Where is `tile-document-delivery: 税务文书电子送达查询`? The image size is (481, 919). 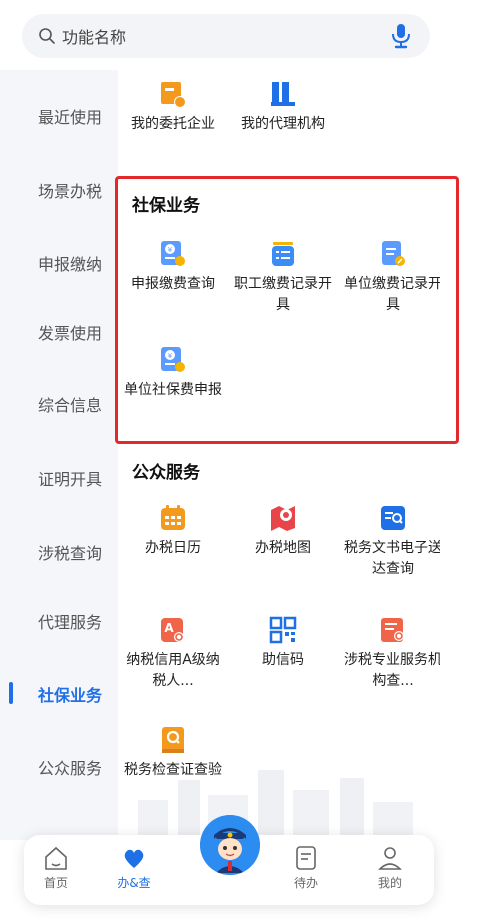
tile-document-delivery: 税务文书电子送达查询 is located at coordinates (389, 542).